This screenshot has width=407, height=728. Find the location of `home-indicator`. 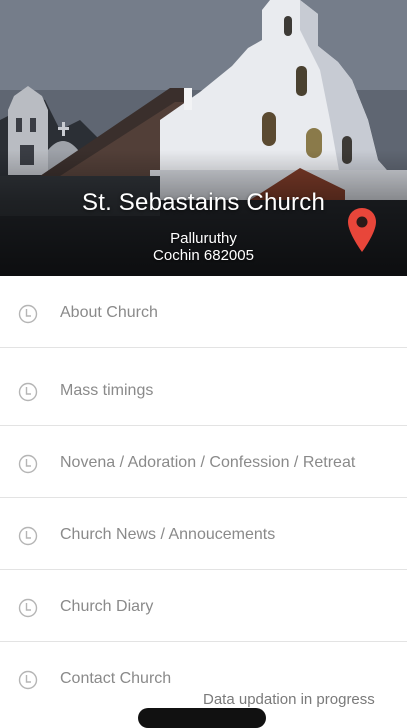

home-indicator is located at coordinates (202, 718).